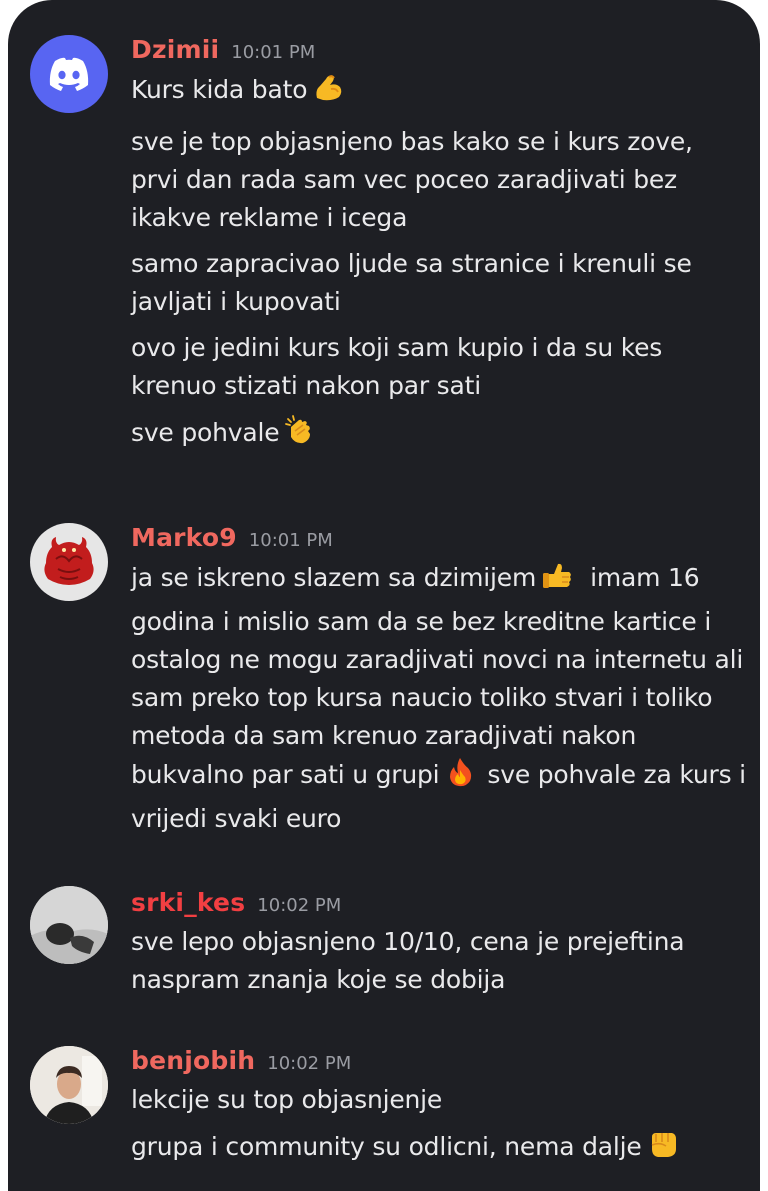  Describe the element at coordinates (557, 580) in the screenshot. I see `thumbs-up-icon` at that location.